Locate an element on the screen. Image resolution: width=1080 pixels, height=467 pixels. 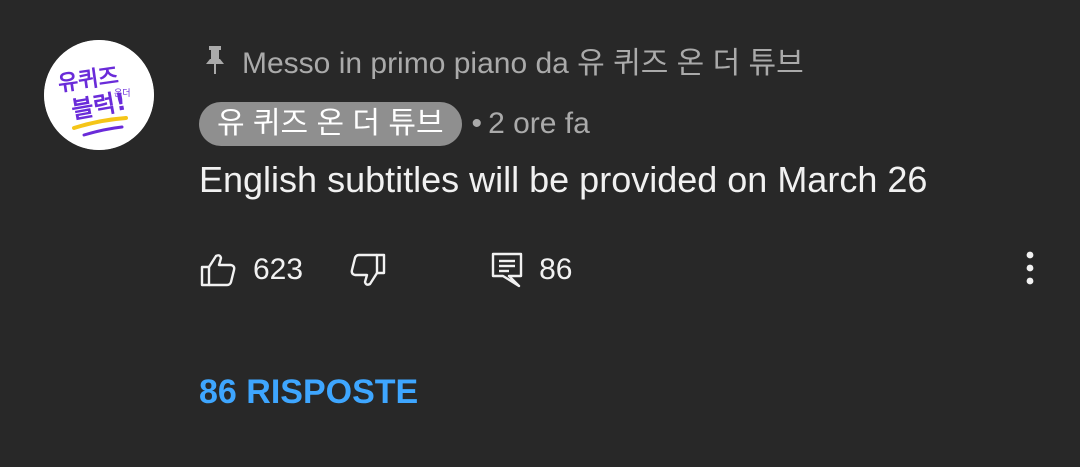
like-button: 623 is located at coordinates (251, 270).